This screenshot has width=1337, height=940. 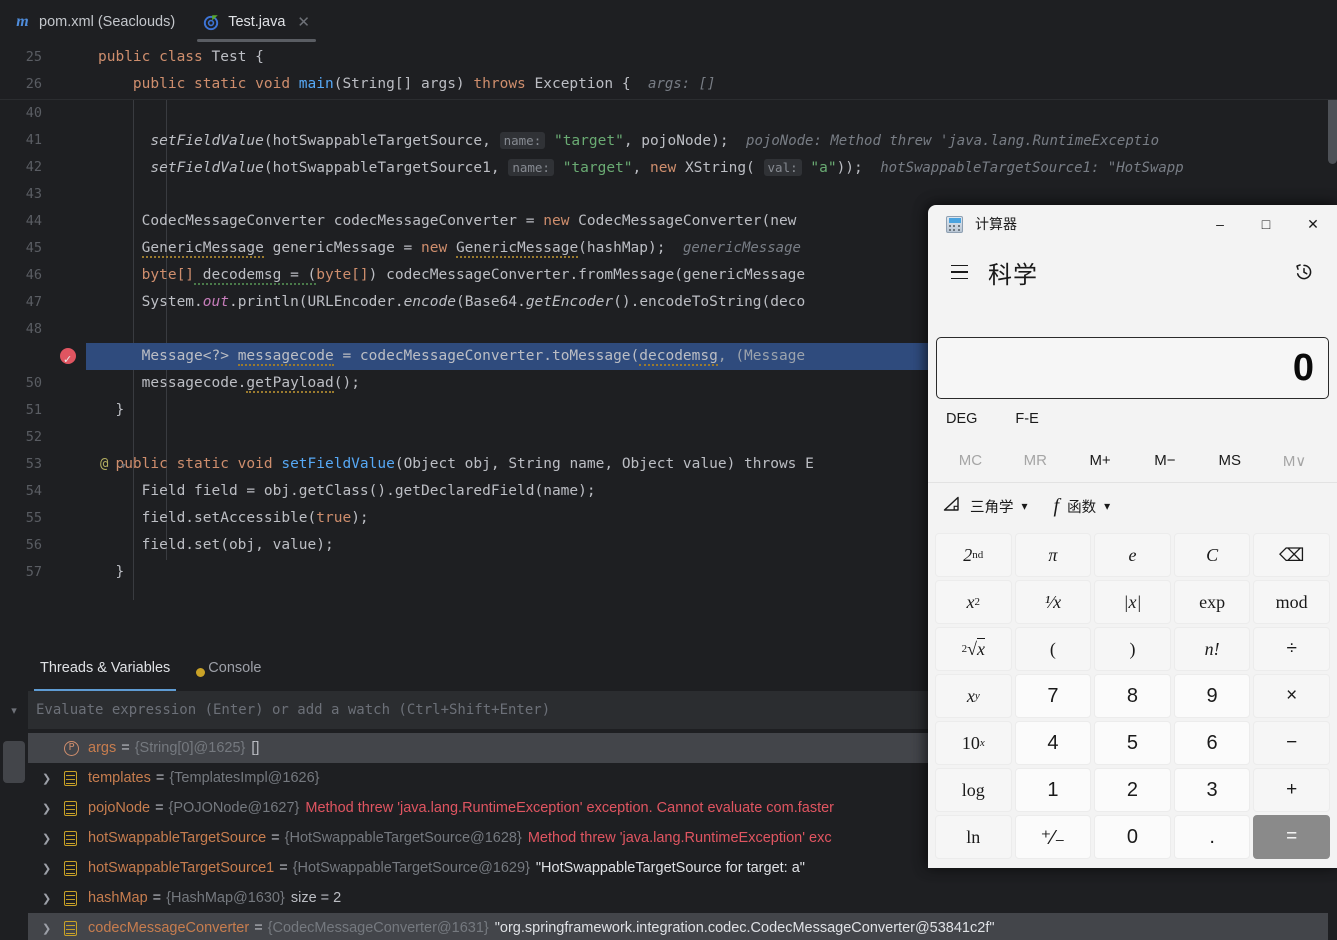 I want to click on key-open-paren: (, so click(x=1053, y=649).